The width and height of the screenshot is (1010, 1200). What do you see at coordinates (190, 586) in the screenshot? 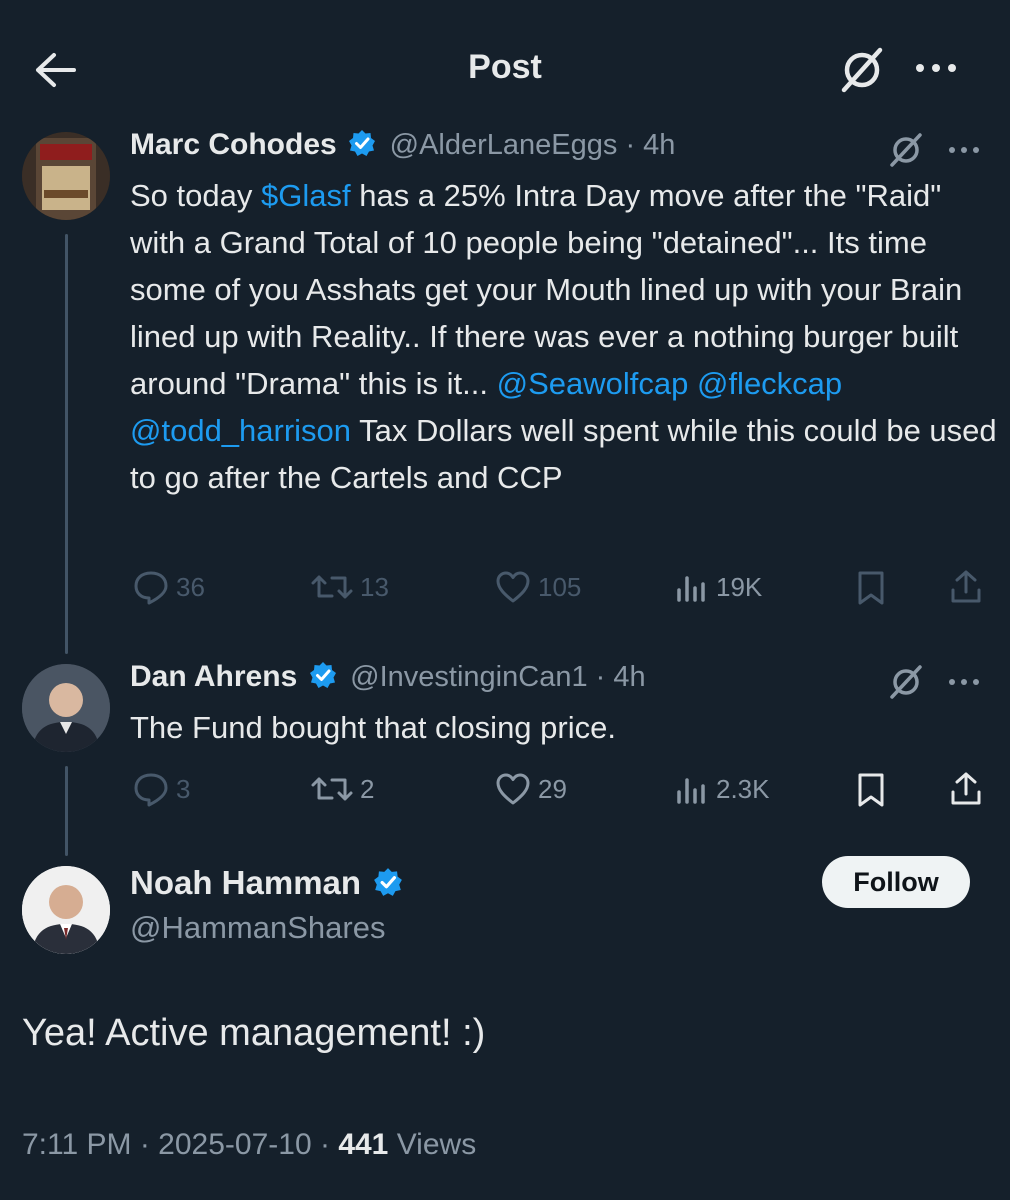
I see `reply-count: 36` at bounding box center [190, 586].